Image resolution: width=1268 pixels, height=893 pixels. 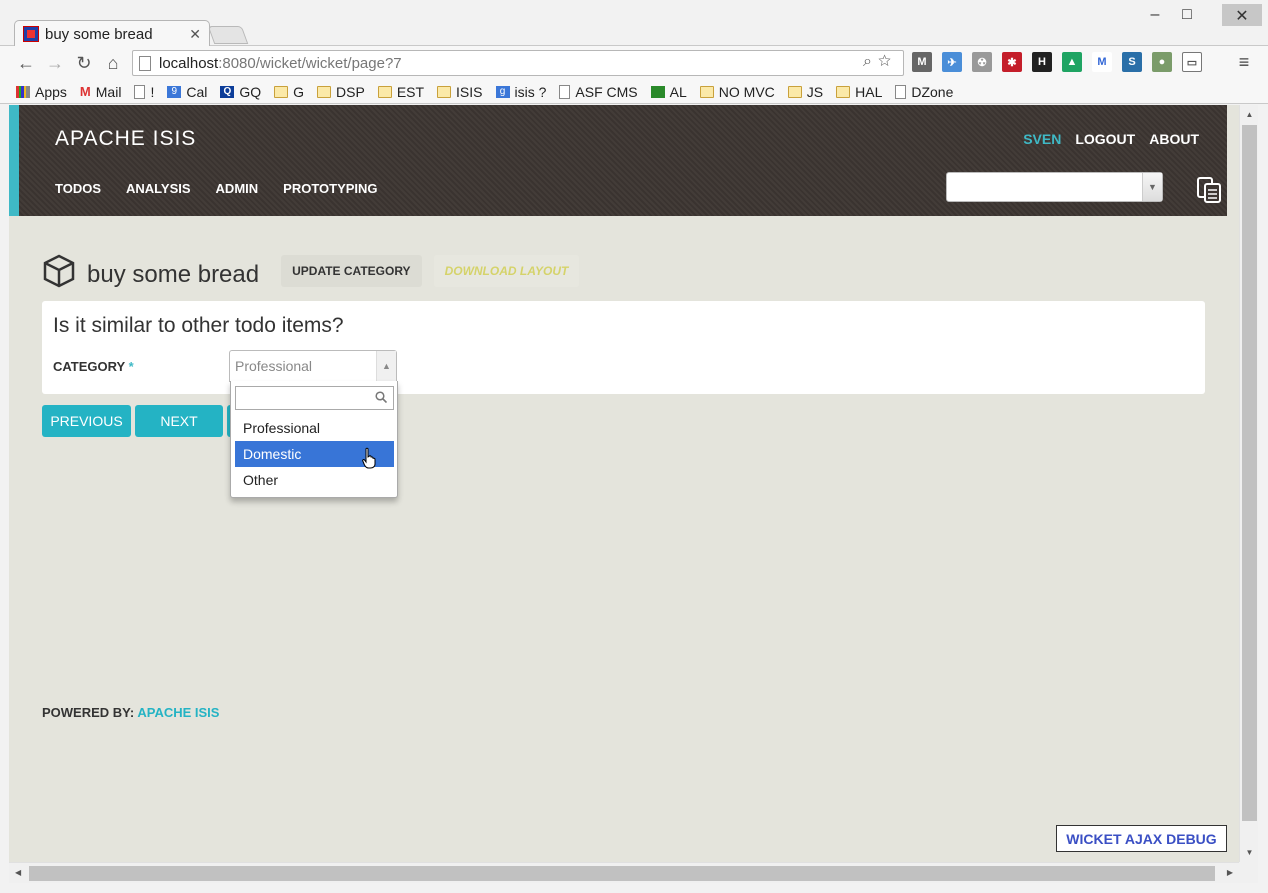 I want to click on category-selected-value: Professional, so click(x=274, y=366).